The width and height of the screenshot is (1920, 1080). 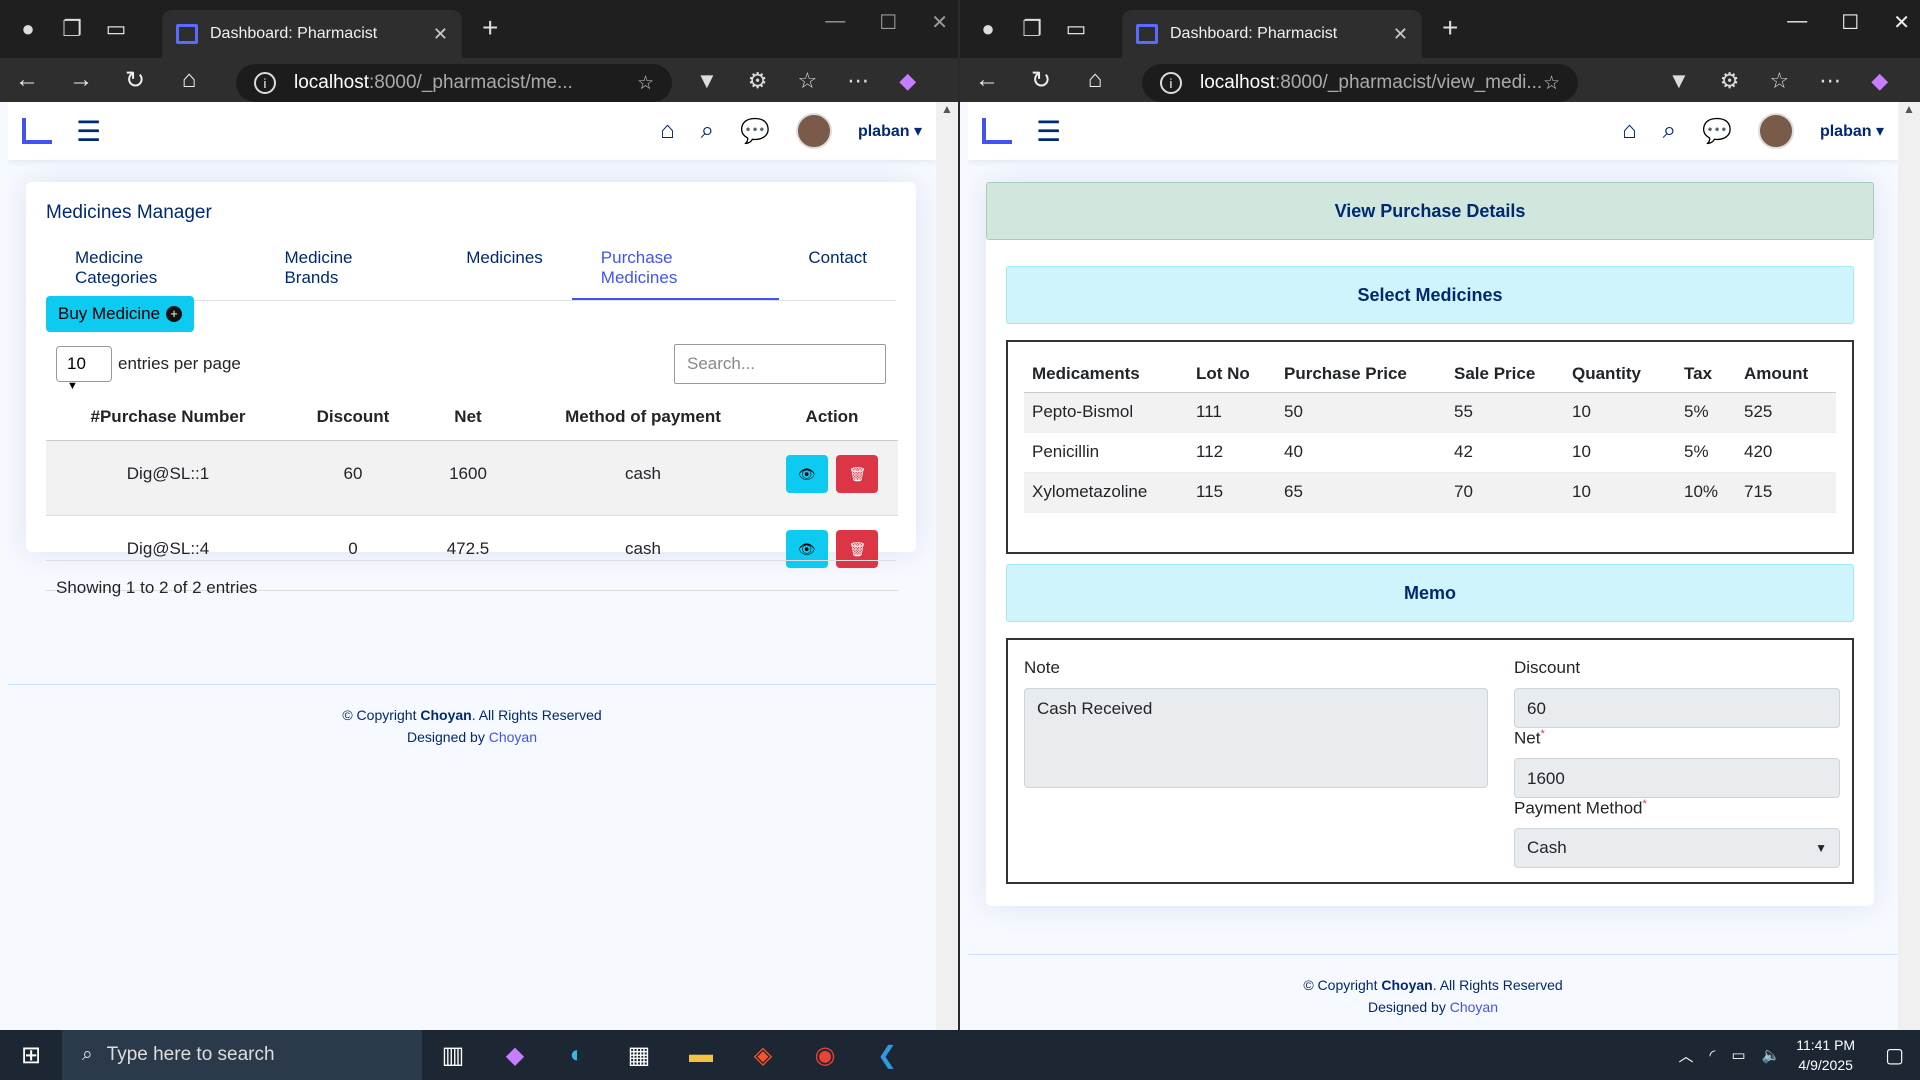 What do you see at coordinates (1894, 1055) in the screenshot?
I see `notifications-icon: ▢` at bounding box center [1894, 1055].